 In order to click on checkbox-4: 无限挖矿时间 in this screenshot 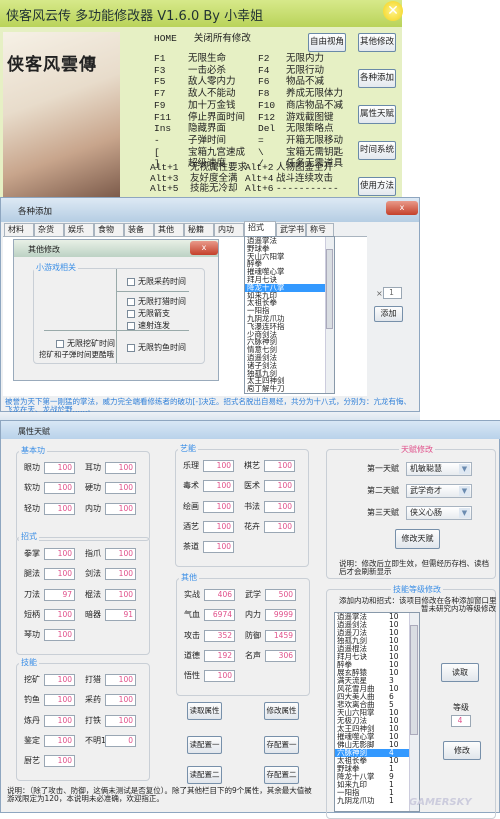, I will do `click(85, 344)`.